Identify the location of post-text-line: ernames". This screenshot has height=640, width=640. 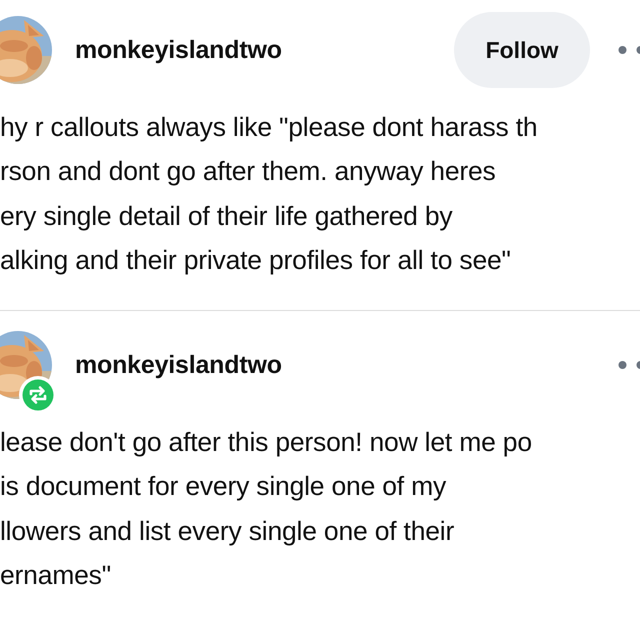
(55, 575).